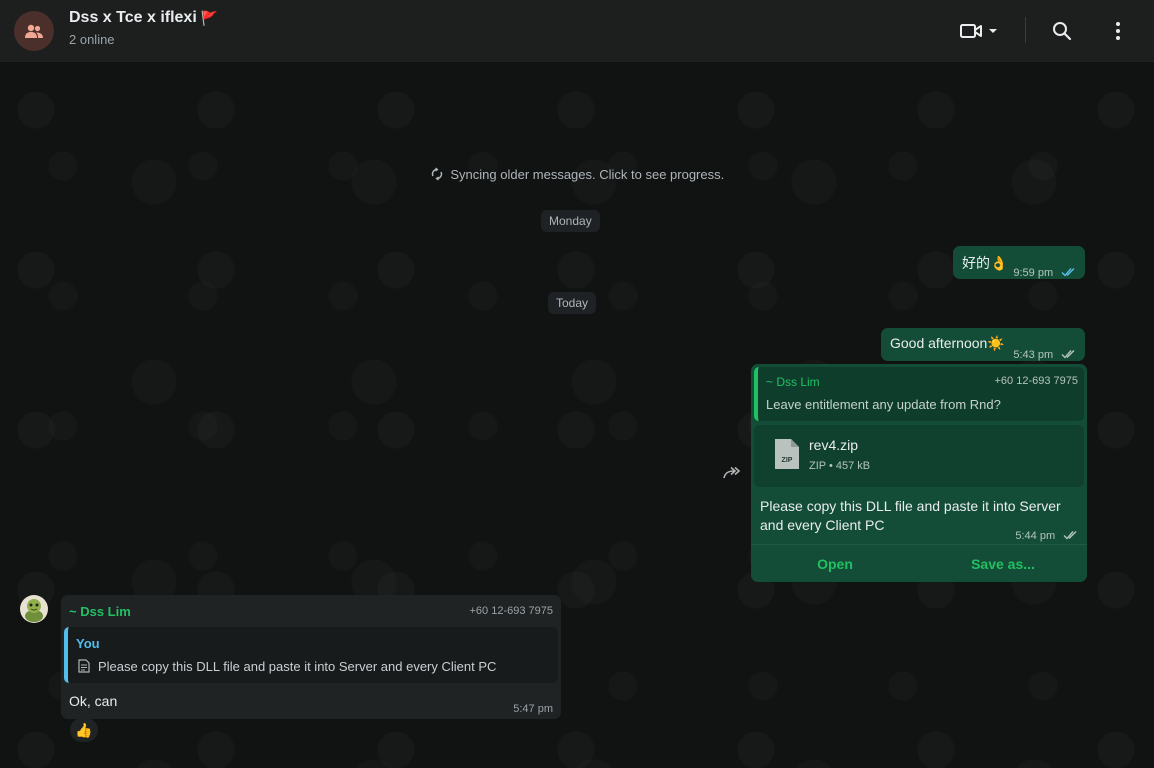 The image size is (1154, 768). Describe the element at coordinates (840, 466) in the screenshot. I see `file-meta: ZIP • 457 kB` at that location.